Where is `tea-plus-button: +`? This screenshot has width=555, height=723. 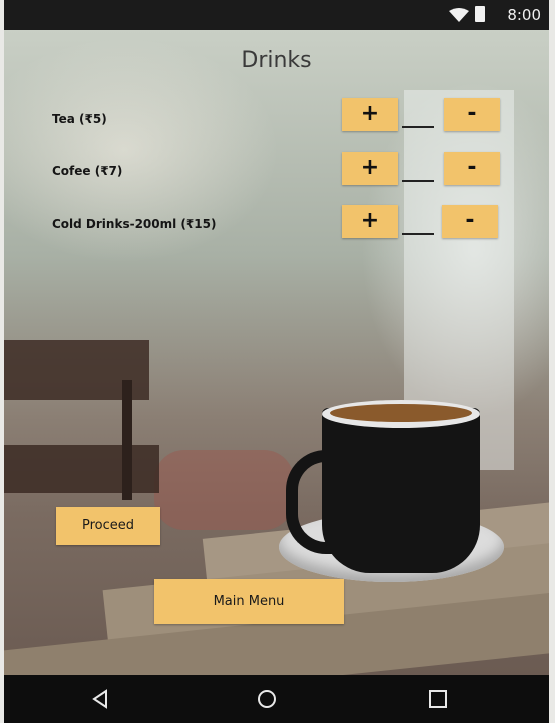
tea-plus-button: + is located at coordinates (370, 114).